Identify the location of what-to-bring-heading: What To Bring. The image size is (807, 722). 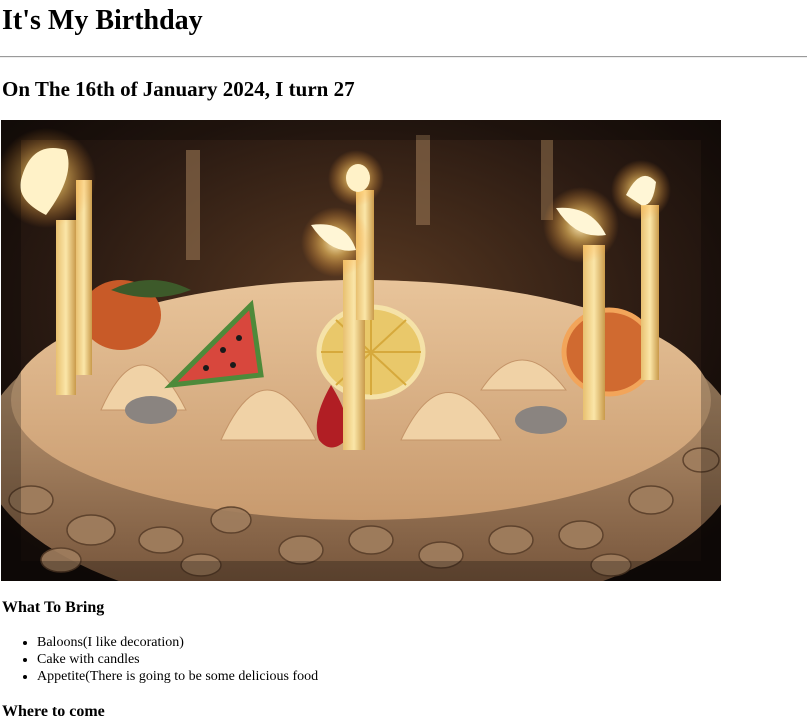
(53, 607).